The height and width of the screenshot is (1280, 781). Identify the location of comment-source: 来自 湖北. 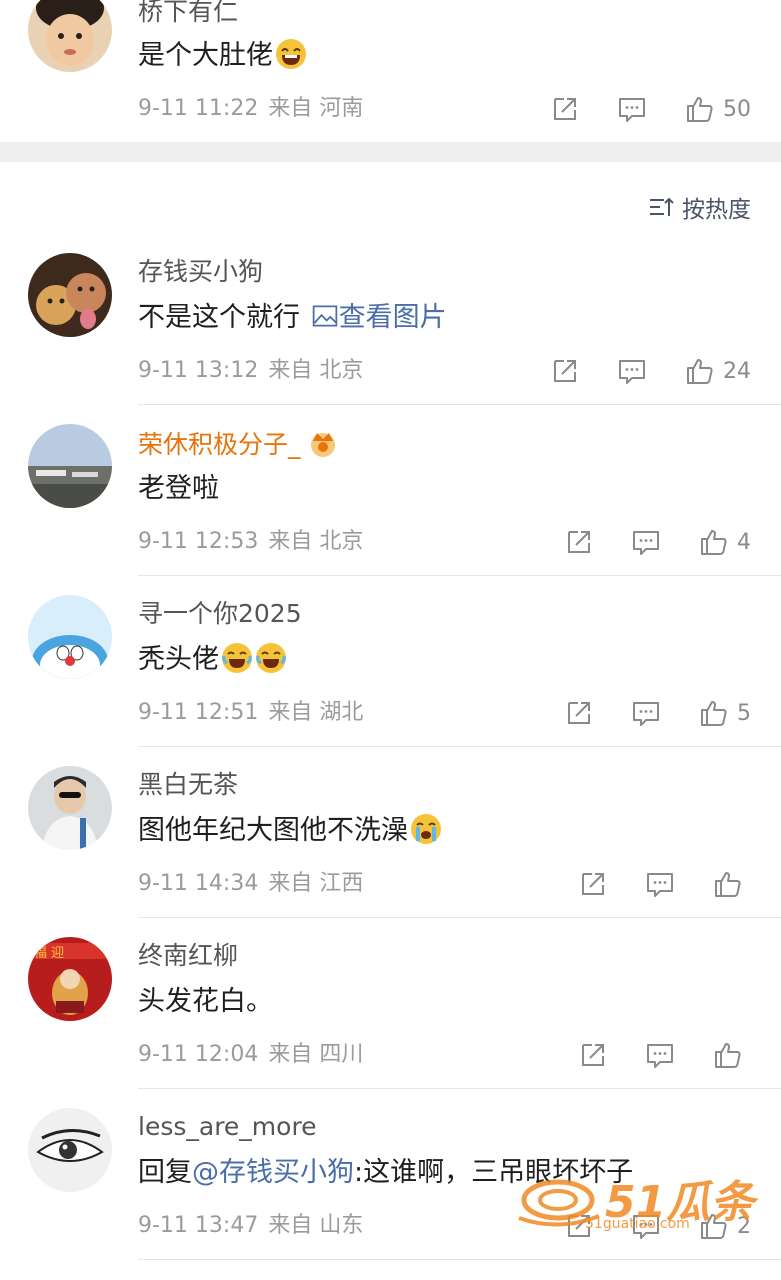
(316, 712).